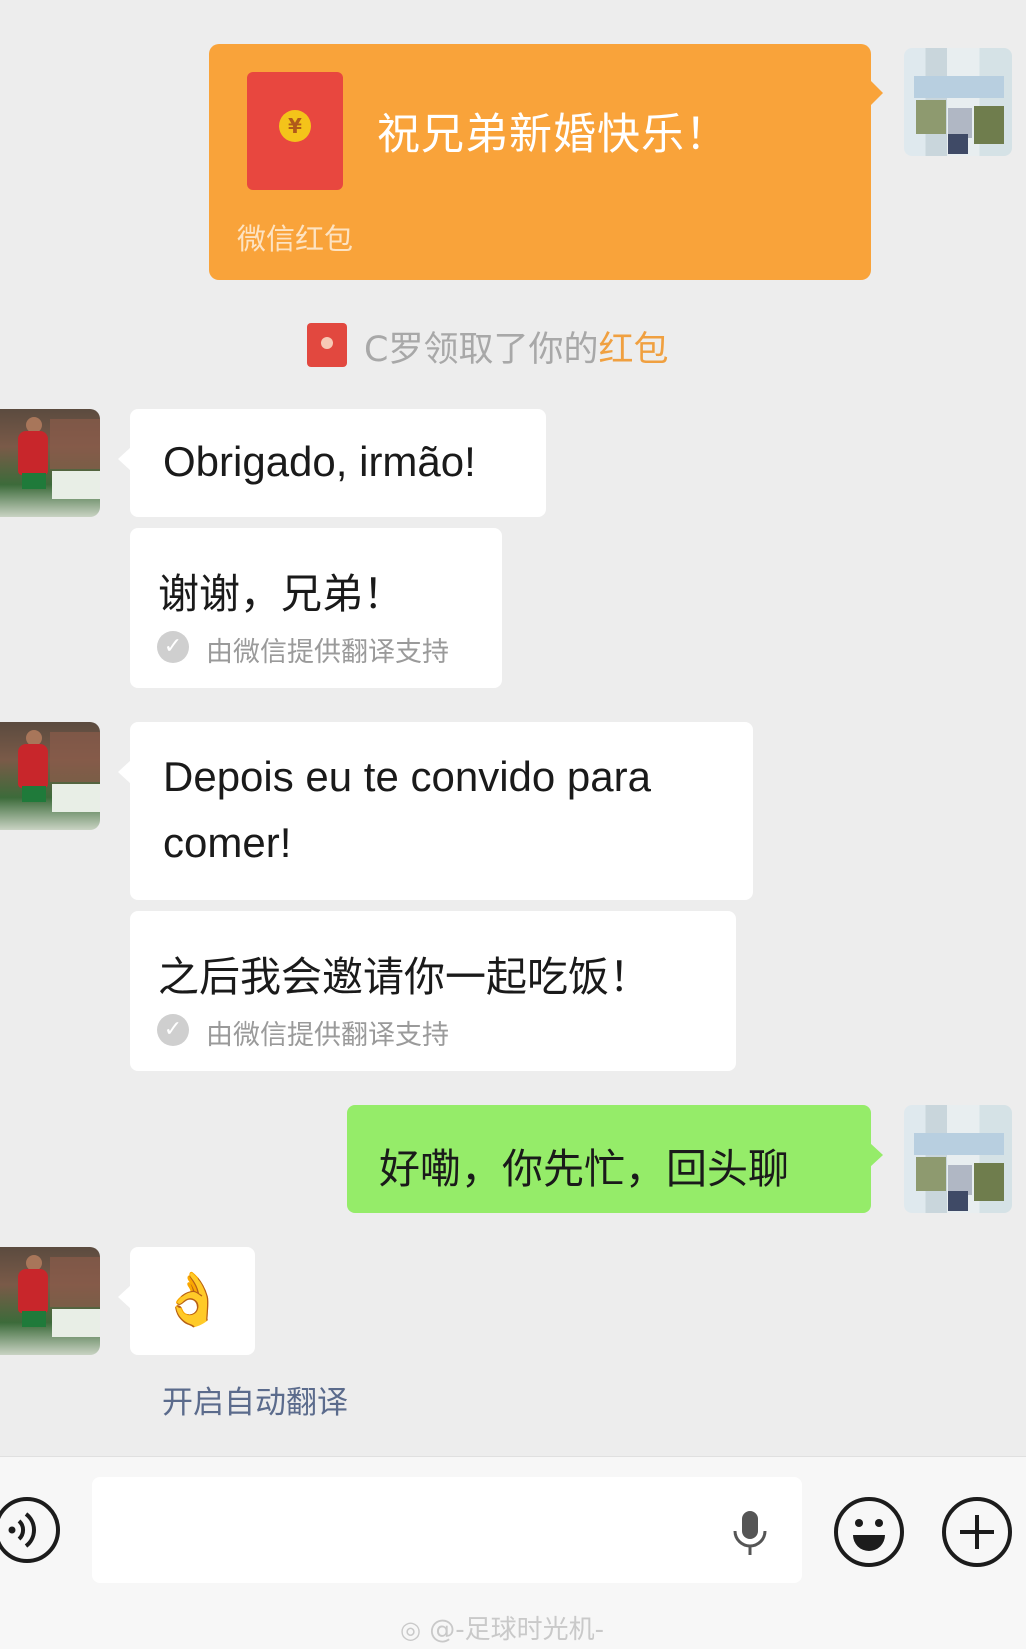 This screenshot has height=1649, width=1026. I want to click on red-packet-message: ¥ 祝兄弟新婚快乐！ 微信红包, so click(546, 162).